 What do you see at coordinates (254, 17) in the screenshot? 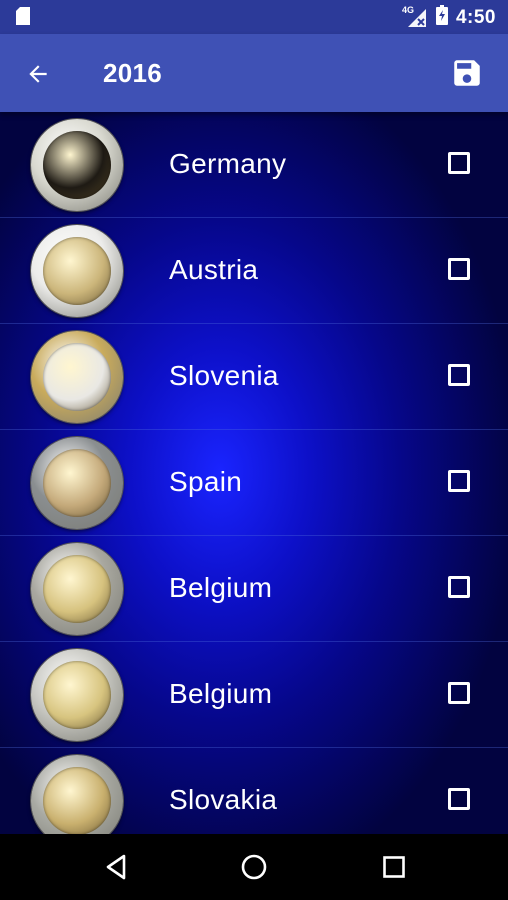
I see `status-bar: 4G 4:50` at bounding box center [254, 17].